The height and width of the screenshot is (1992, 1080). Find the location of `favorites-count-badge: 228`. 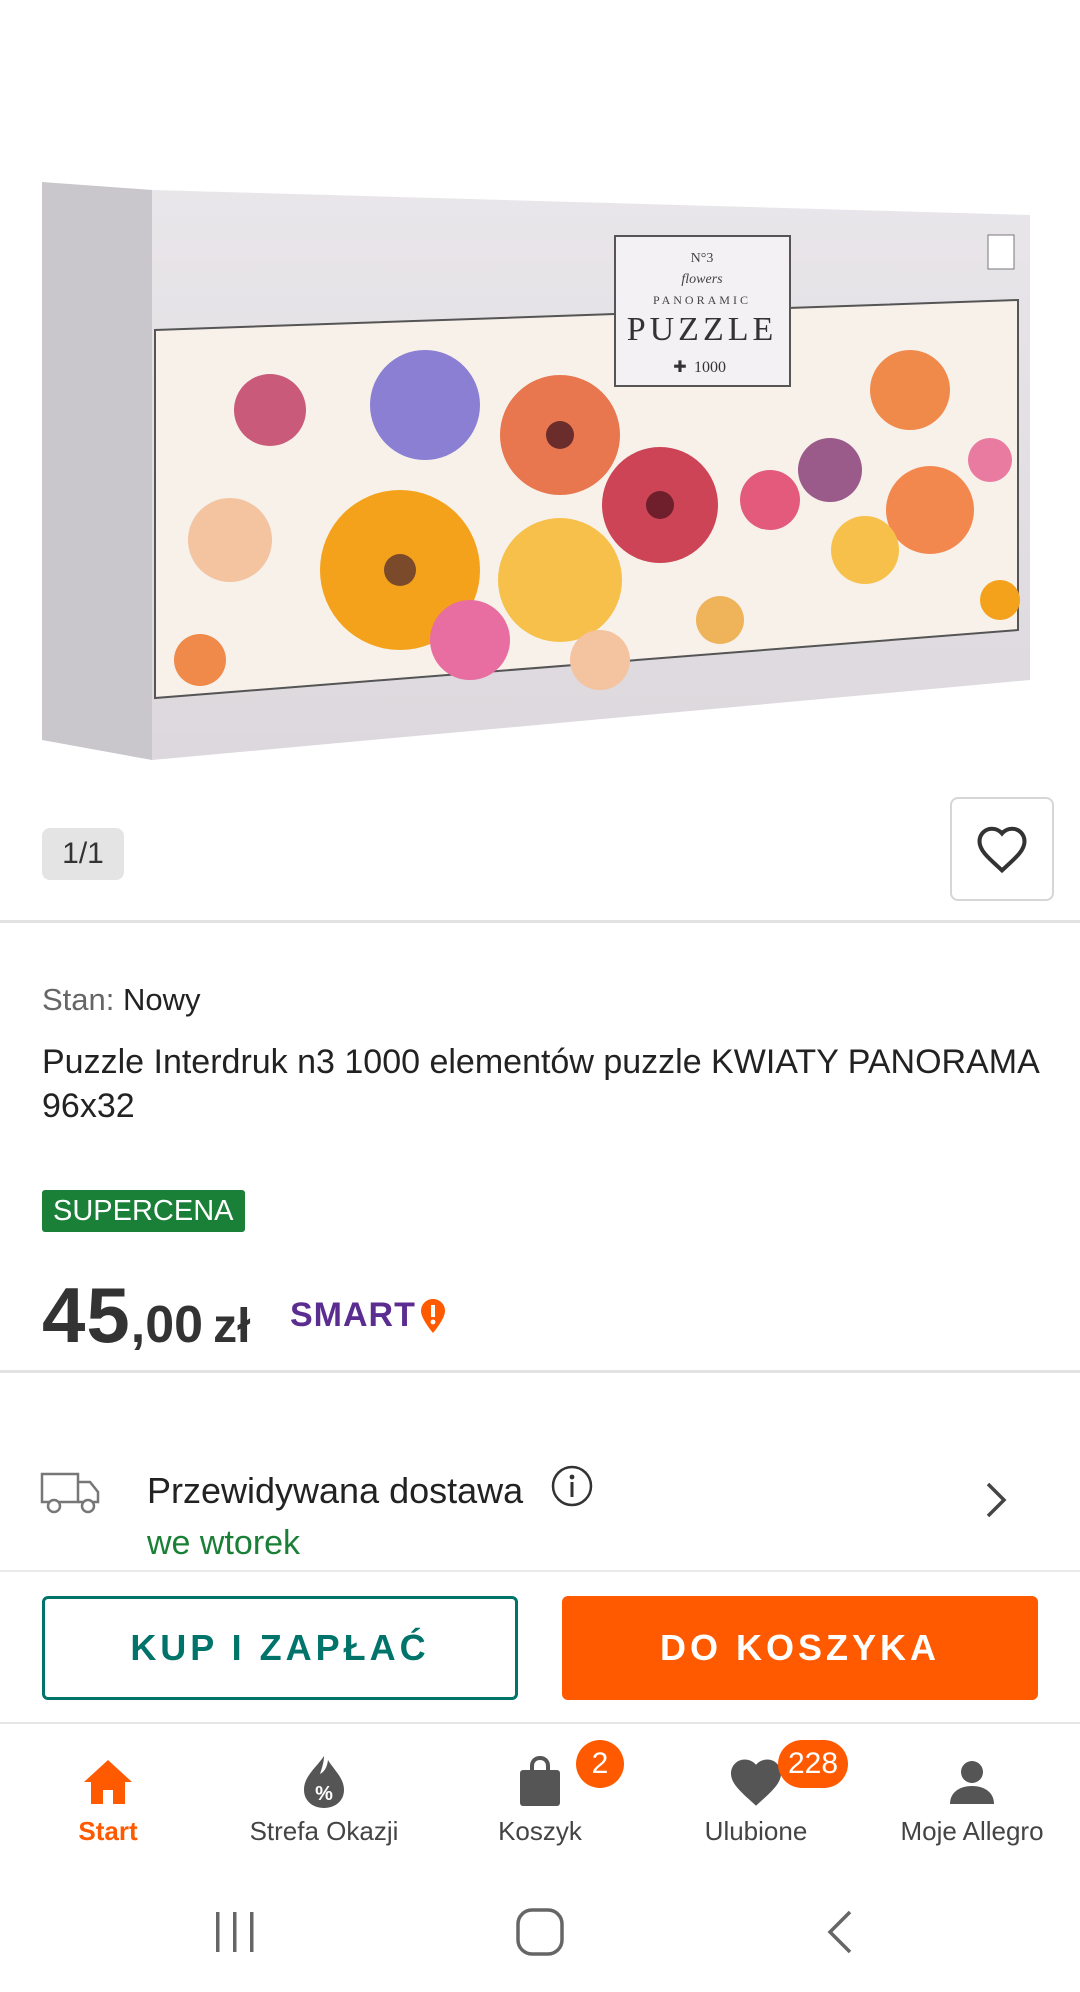

favorites-count-badge: 228 is located at coordinates (813, 1764).